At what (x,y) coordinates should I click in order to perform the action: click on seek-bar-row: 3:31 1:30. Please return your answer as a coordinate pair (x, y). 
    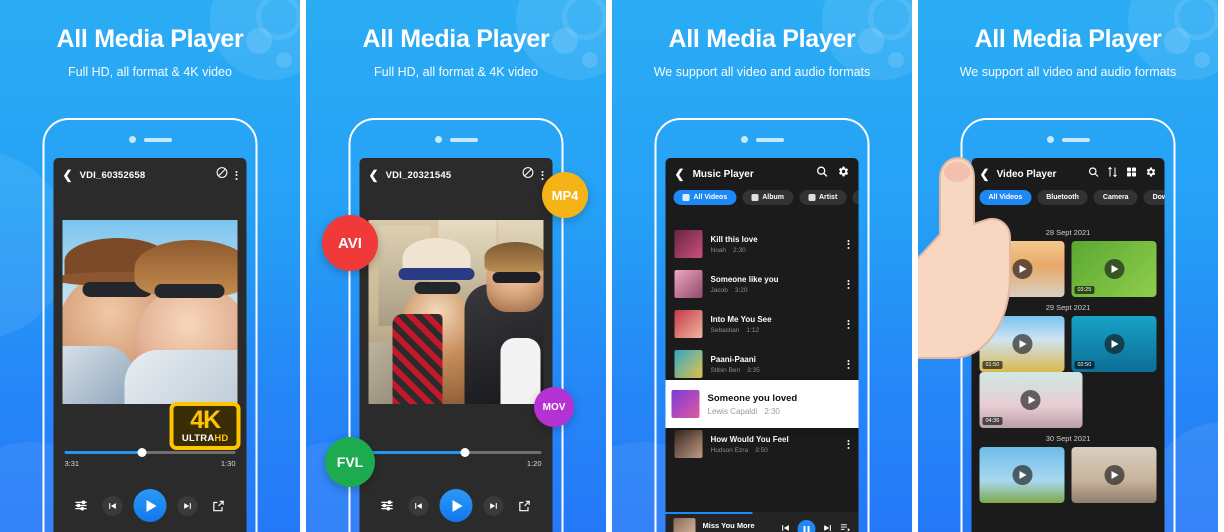
    Looking at the image, I should click on (150, 458).